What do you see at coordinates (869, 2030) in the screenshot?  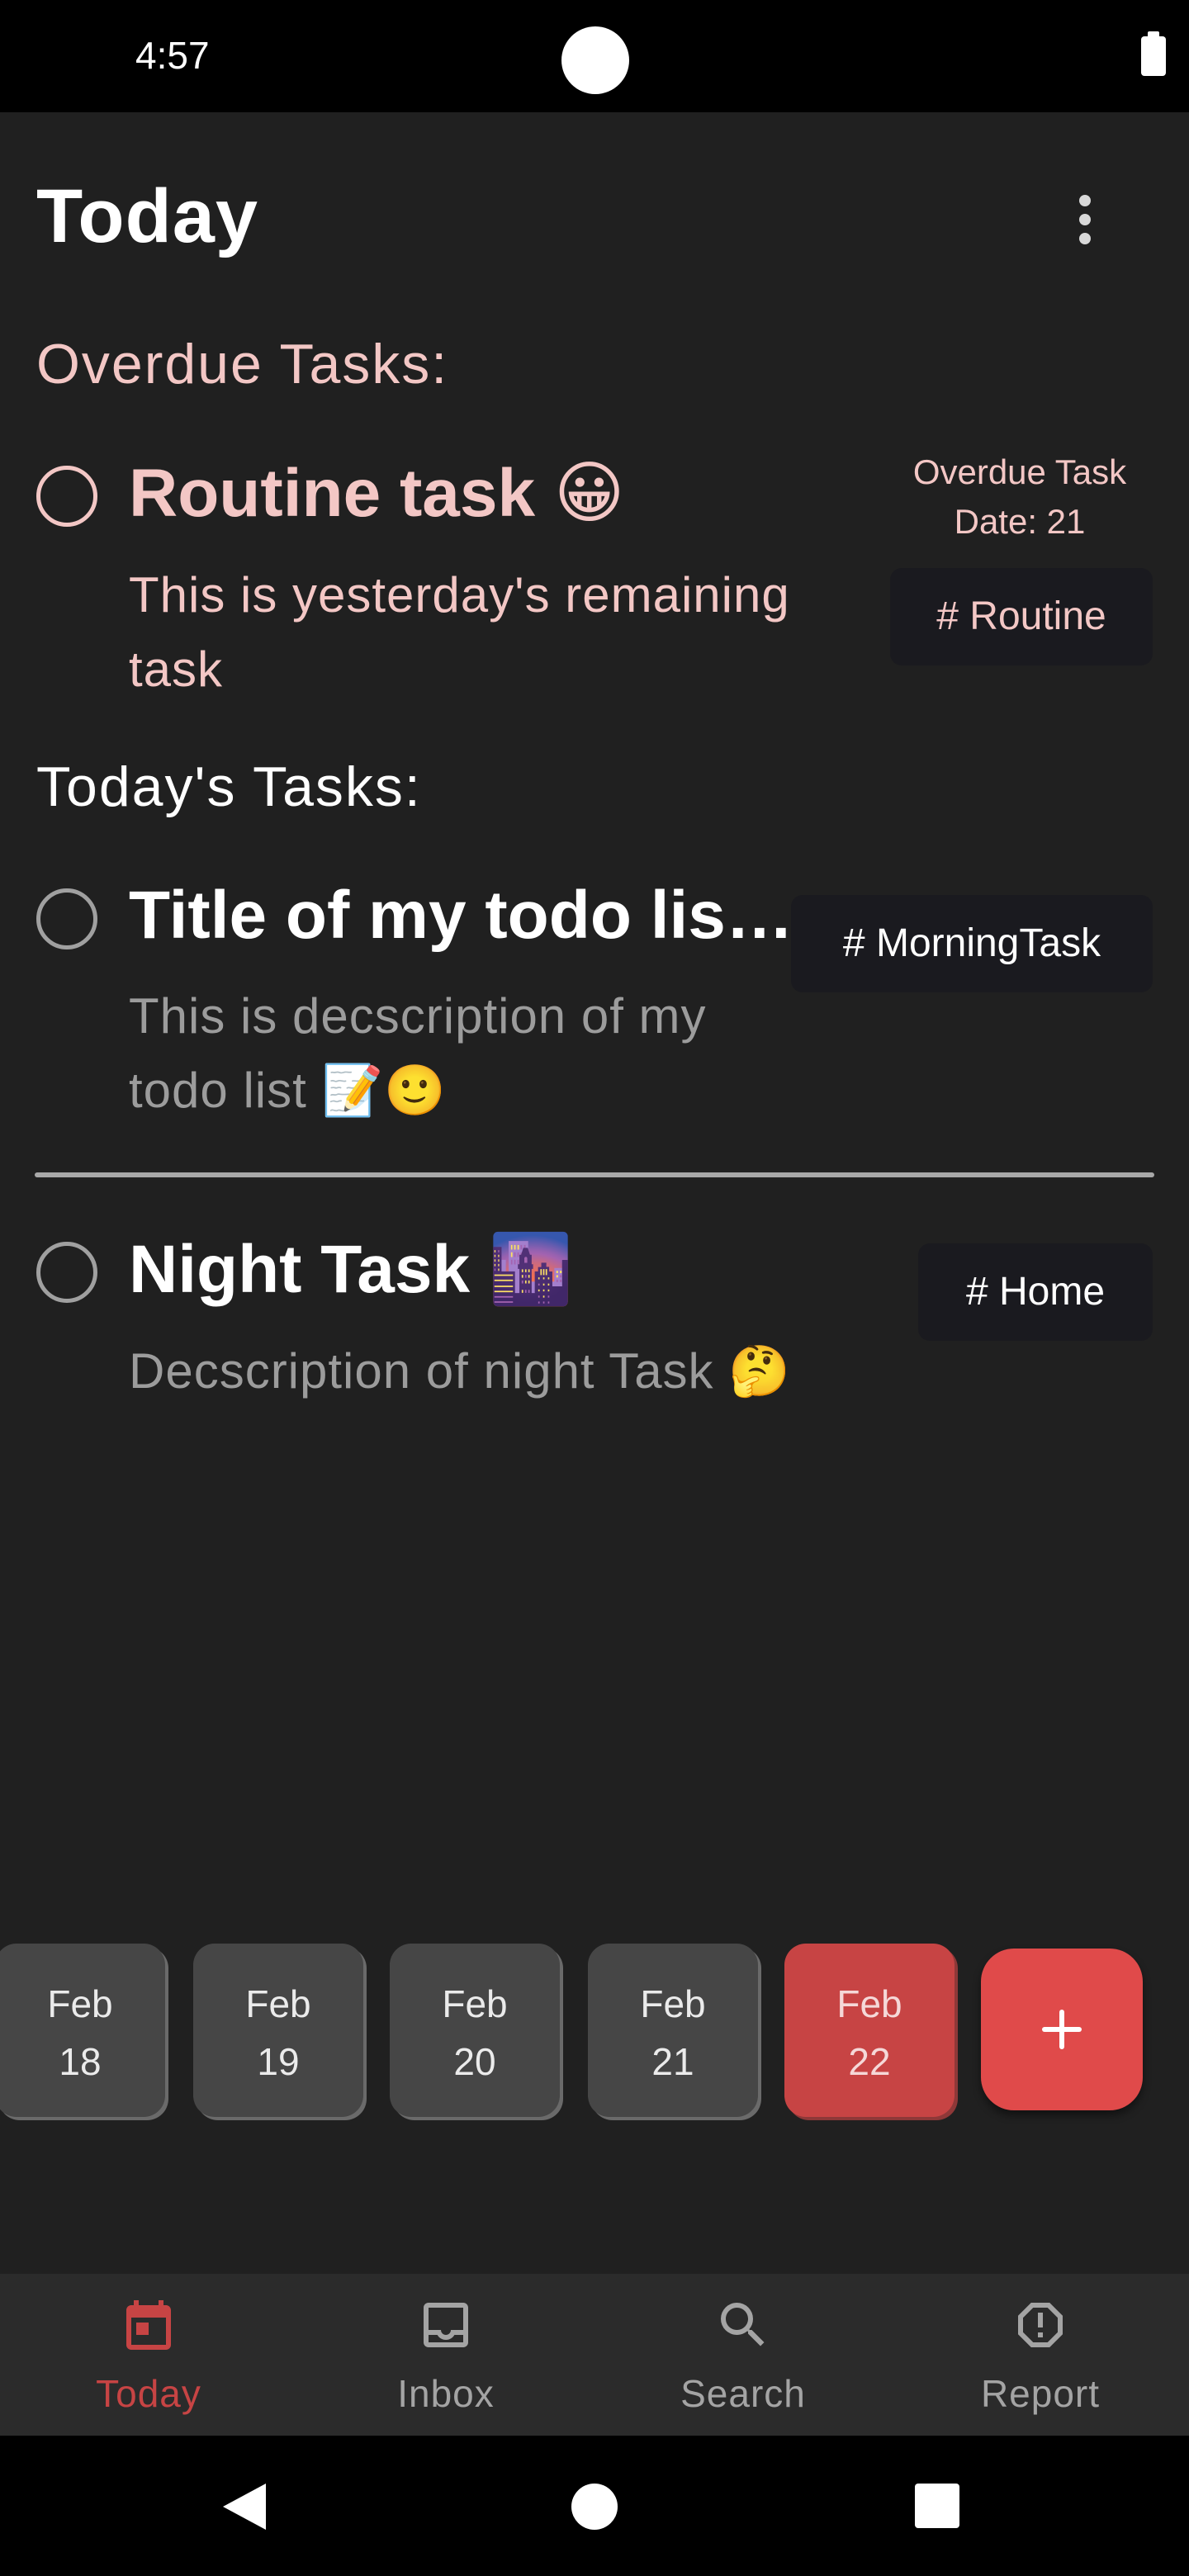 I see `date-chip-feb-22: Feb 22` at bounding box center [869, 2030].